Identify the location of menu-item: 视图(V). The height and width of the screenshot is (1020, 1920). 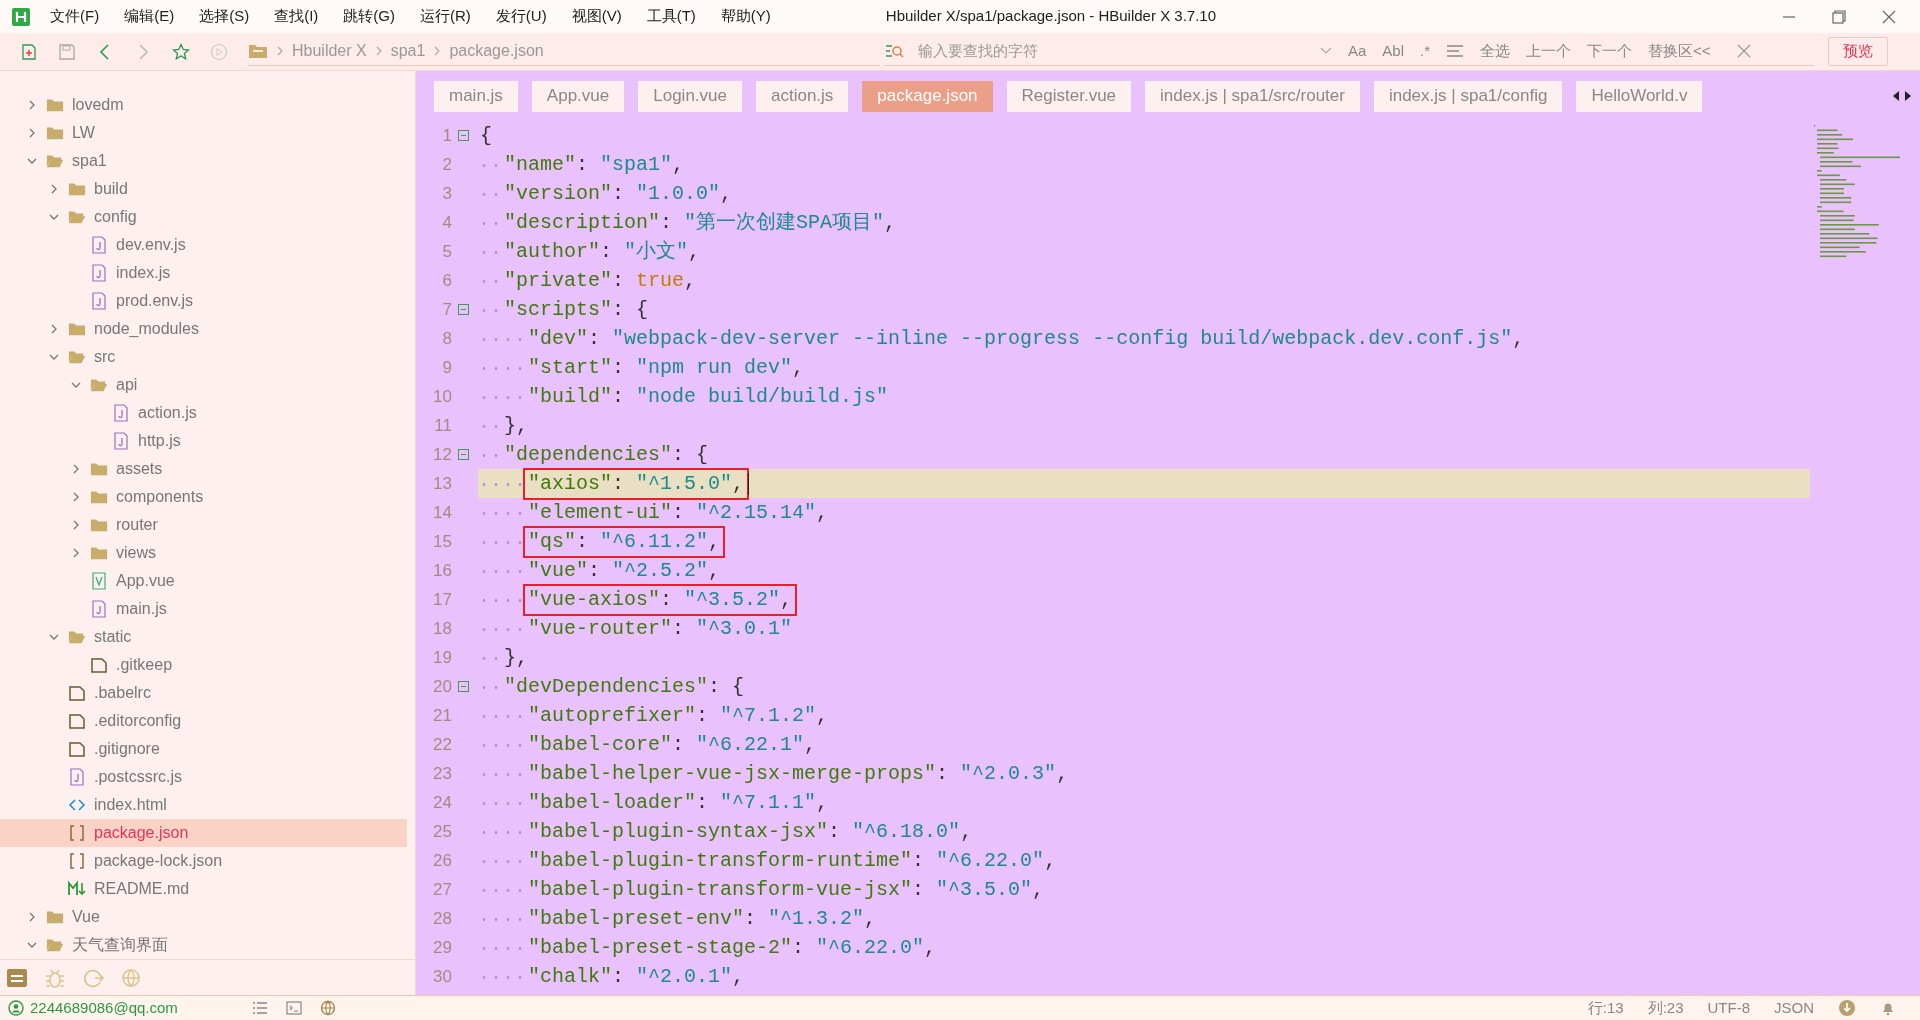
(596, 16).